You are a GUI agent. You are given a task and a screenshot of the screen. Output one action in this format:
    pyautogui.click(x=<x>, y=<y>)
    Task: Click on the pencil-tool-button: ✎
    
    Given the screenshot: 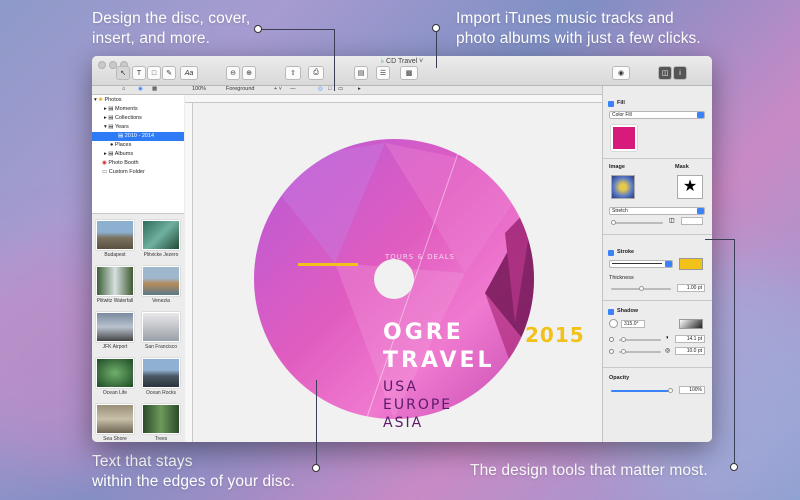 What is the action you would take?
    pyautogui.click(x=169, y=73)
    